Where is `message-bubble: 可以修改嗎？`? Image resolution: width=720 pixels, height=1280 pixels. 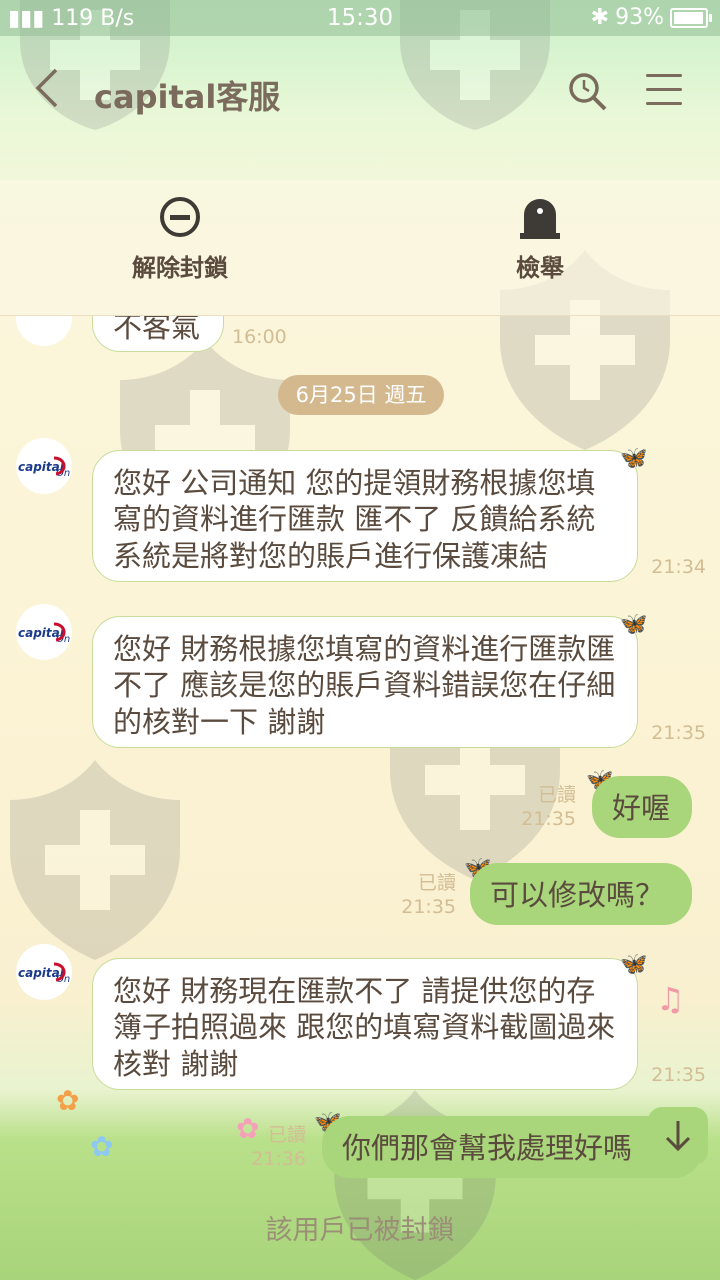
message-bubble: 可以修改嗎？ is located at coordinates (581, 894).